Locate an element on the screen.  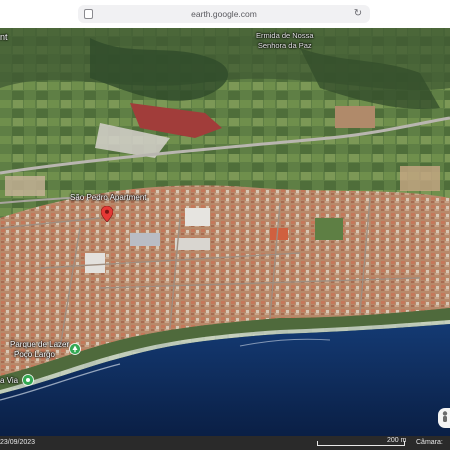
park-label-line1: Parque de Lazer is located at coordinates (40, 344).